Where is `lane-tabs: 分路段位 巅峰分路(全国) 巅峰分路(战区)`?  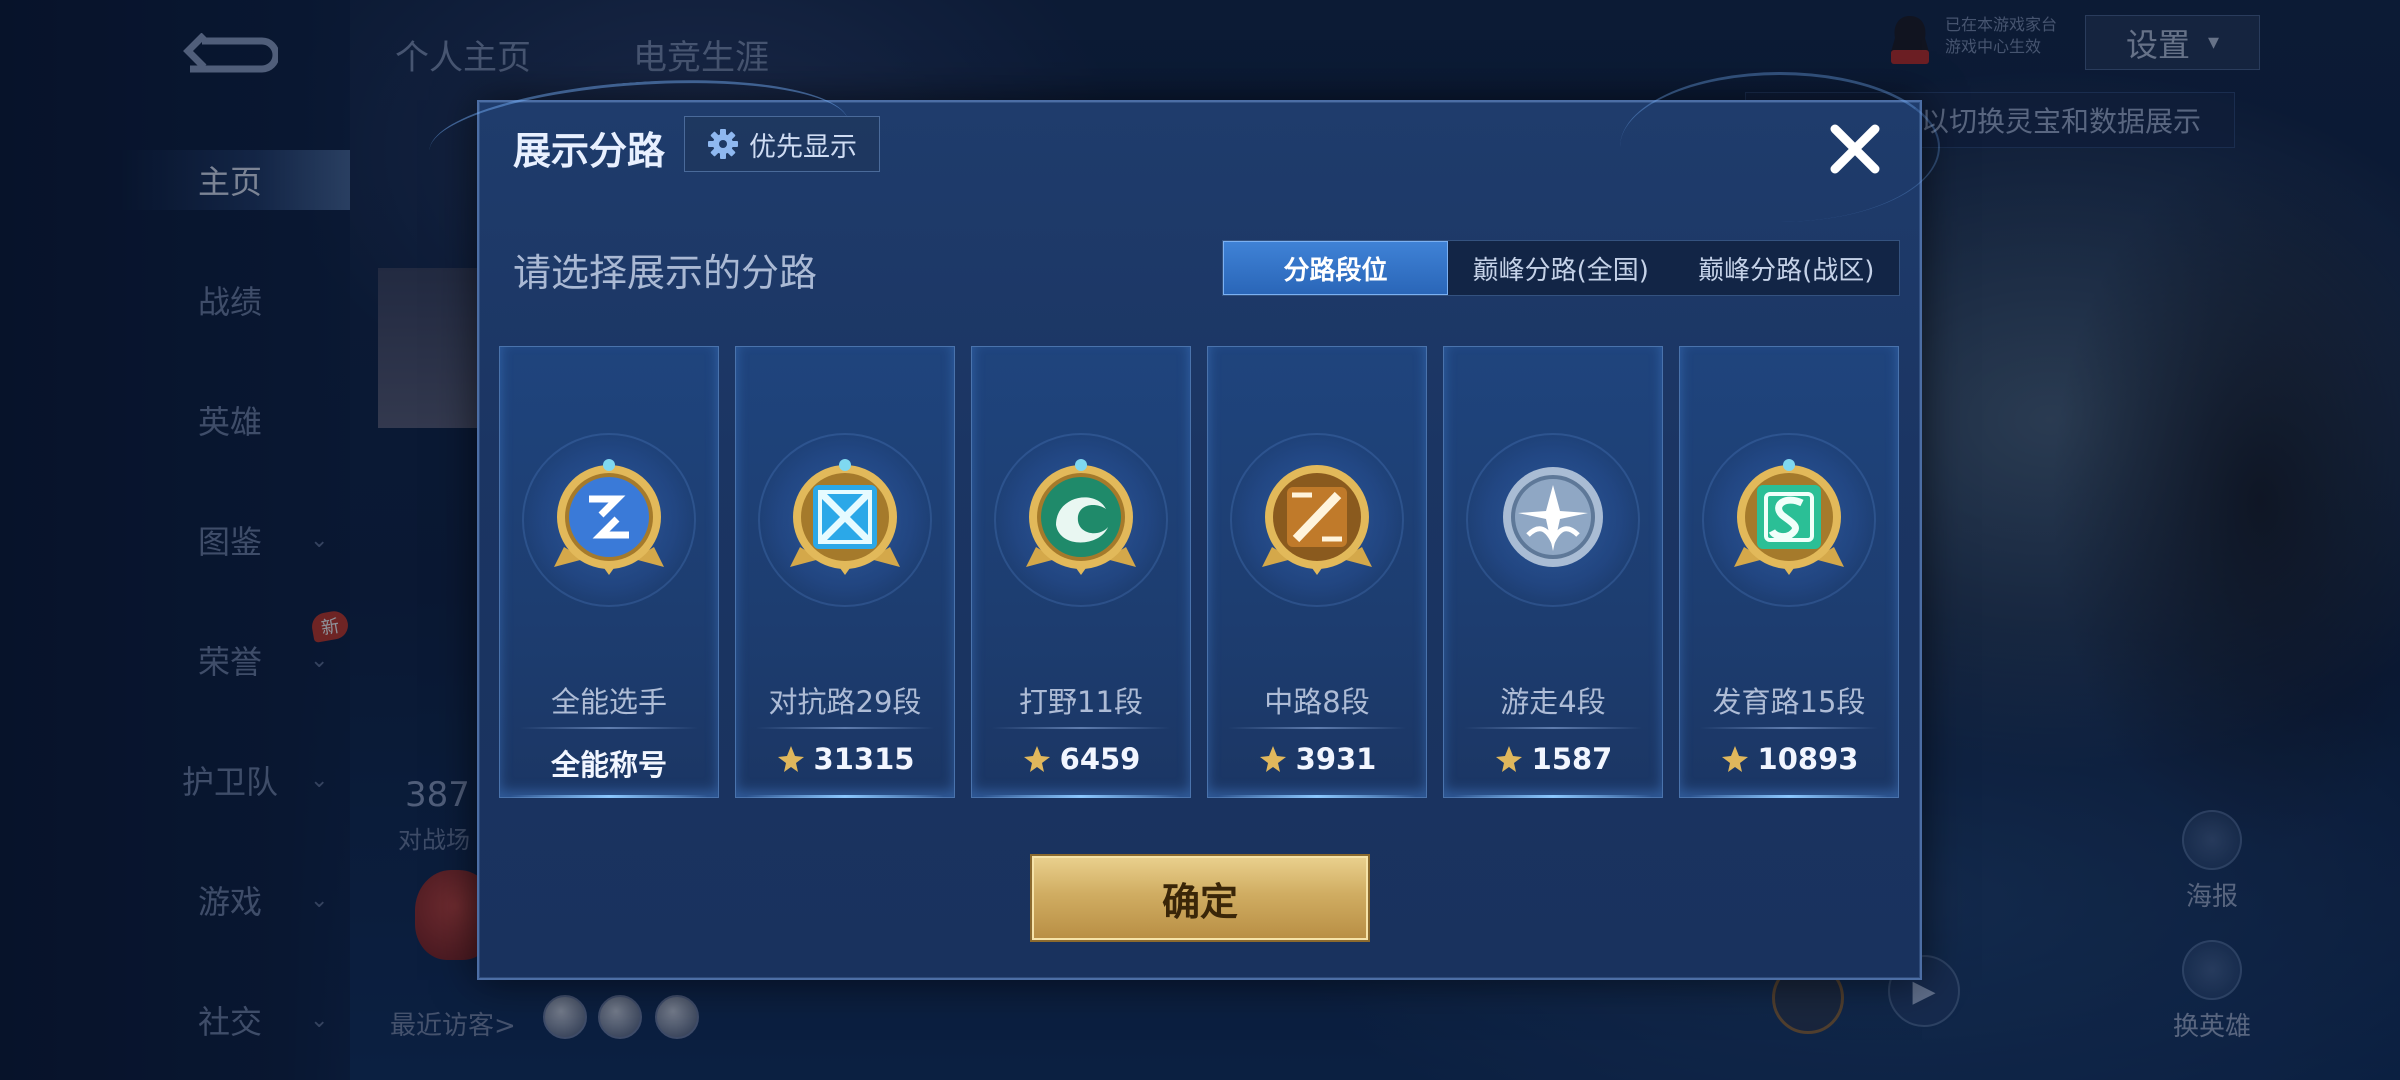
lane-tabs: 分路段位 巅峰分路(全国) 巅峰分路(战区) is located at coordinates (1561, 268).